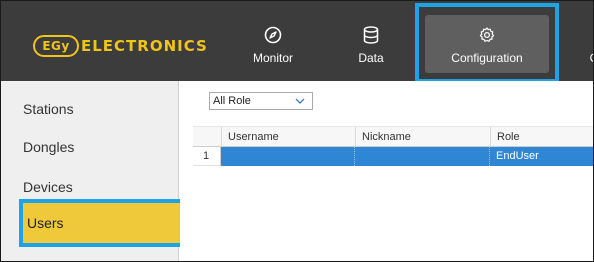  What do you see at coordinates (288, 156) in the screenshot?
I see `cell-username` at bounding box center [288, 156].